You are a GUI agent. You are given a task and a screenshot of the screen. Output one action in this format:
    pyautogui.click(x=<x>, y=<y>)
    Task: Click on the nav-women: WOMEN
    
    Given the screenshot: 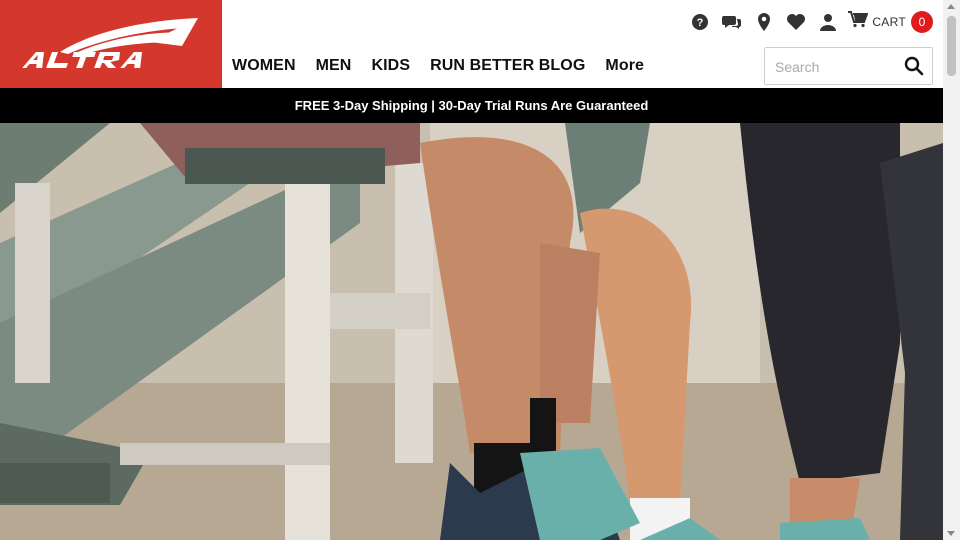 What is the action you would take?
    pyautogui.click(x=264, y=66)
    